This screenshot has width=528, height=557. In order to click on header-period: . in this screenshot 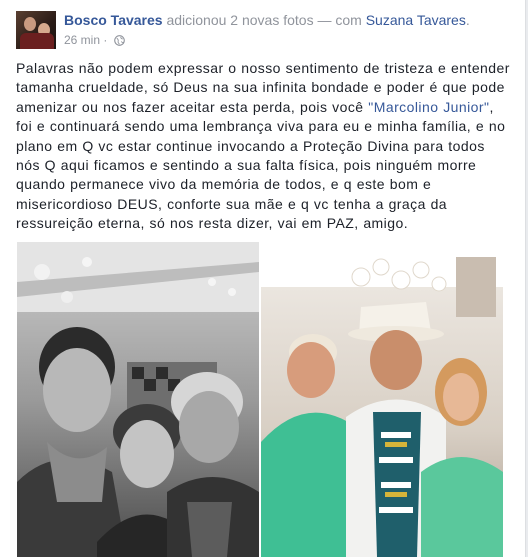, I will do `click(467, 20)`.